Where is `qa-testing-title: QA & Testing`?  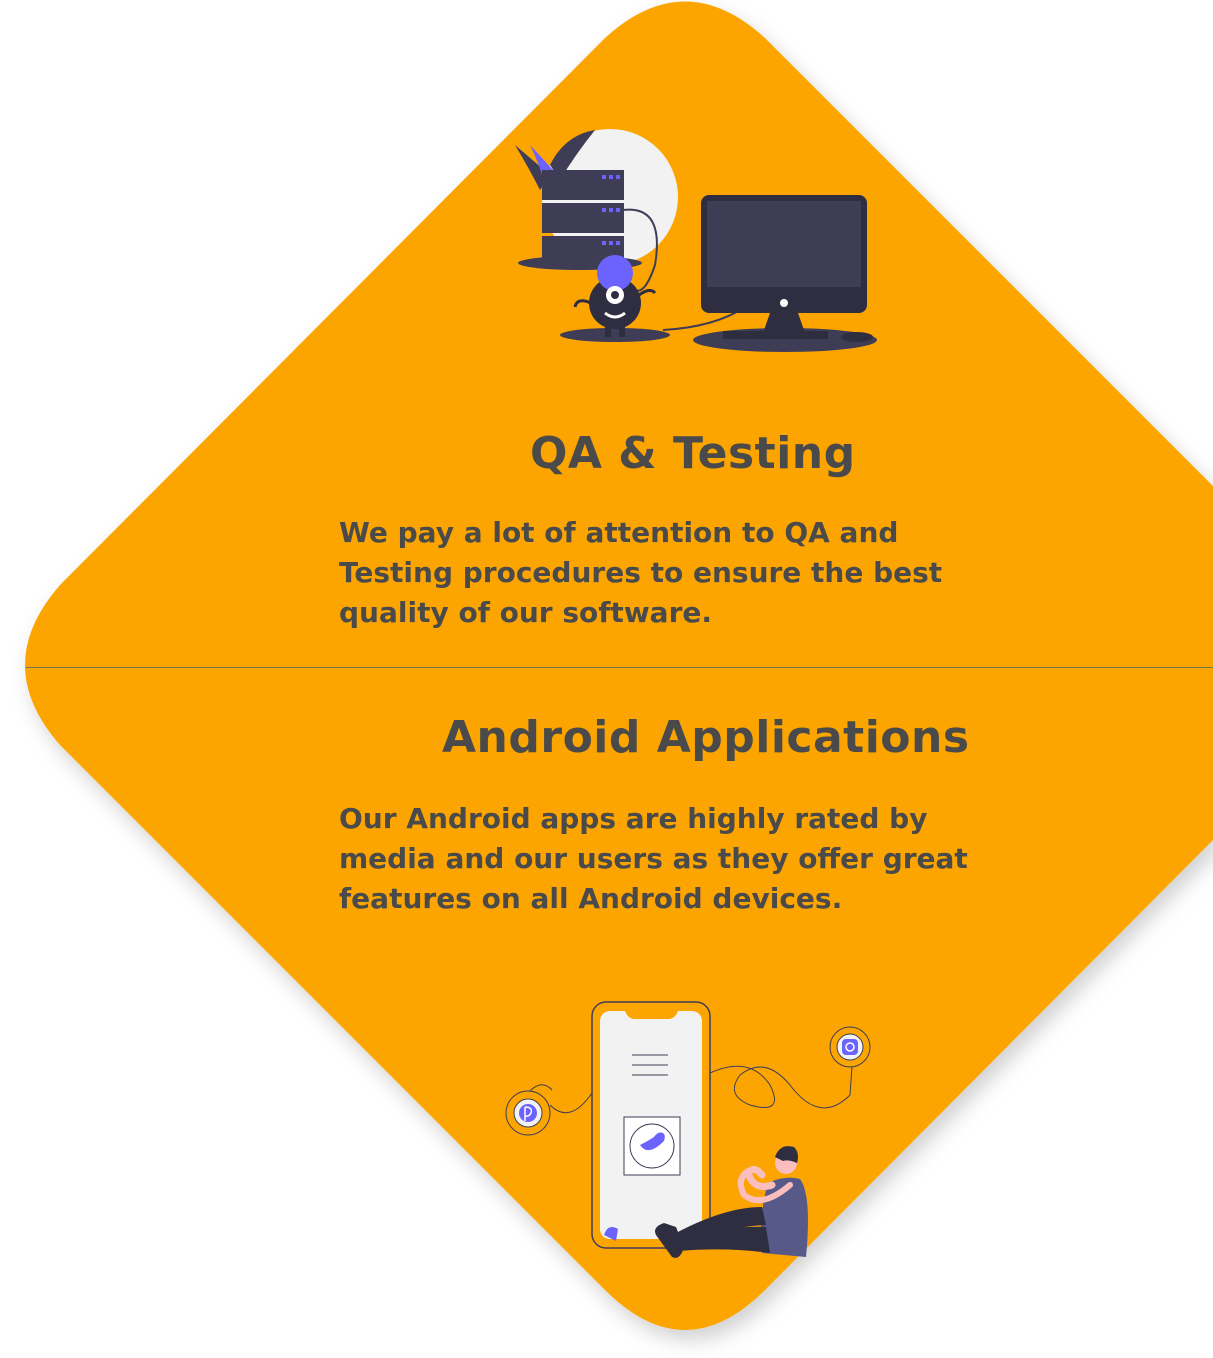 qa-testing-title: QA & Testing is located at coordinates (693, 453).